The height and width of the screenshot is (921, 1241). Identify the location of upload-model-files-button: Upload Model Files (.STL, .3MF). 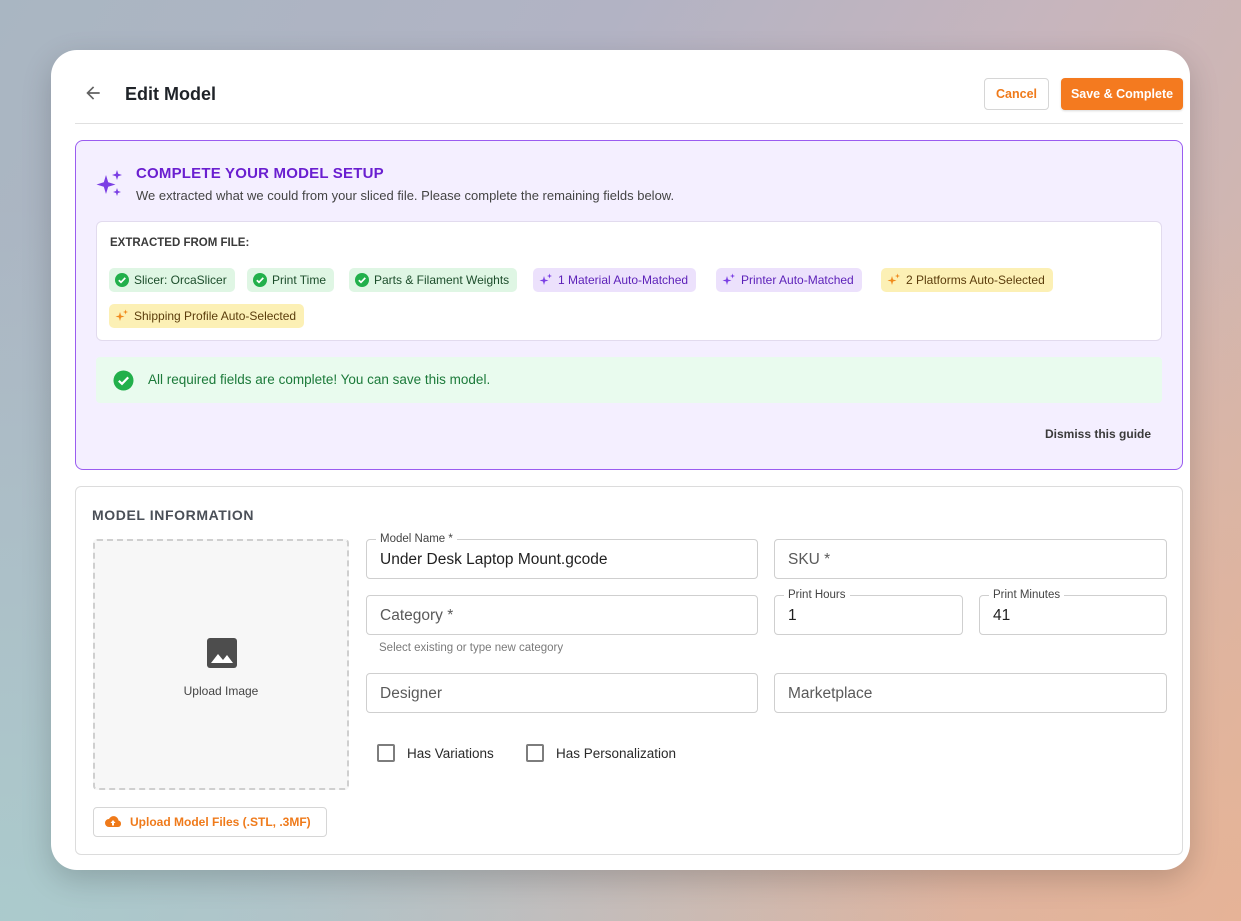
(210, 822).